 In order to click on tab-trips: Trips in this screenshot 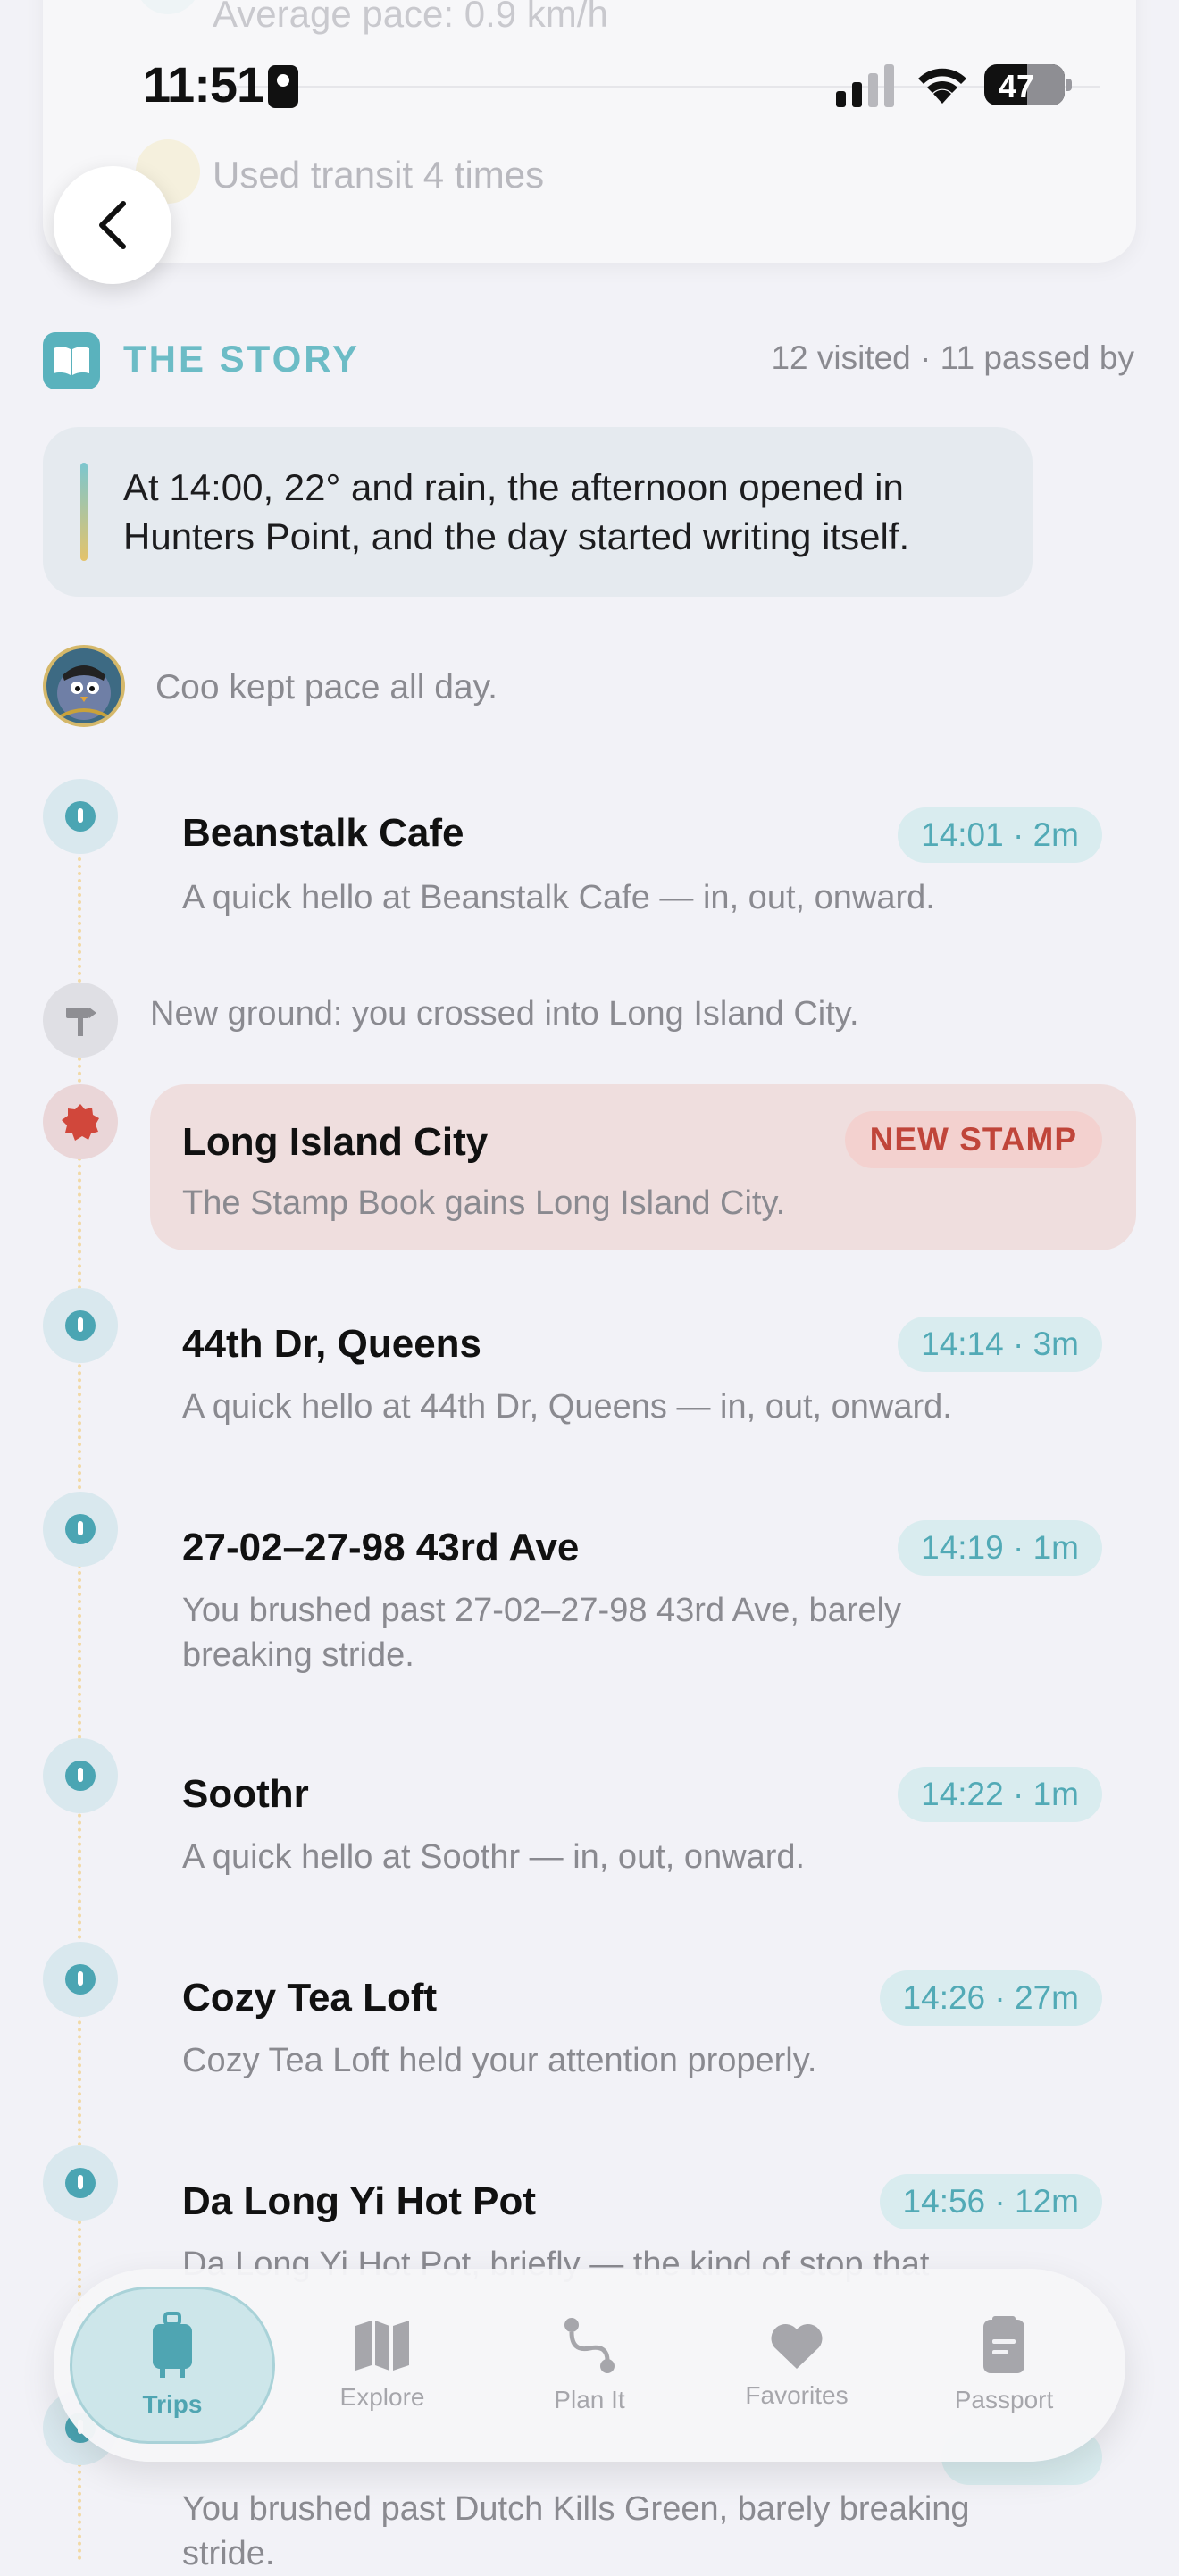, I will do `click(172, 2365)`.